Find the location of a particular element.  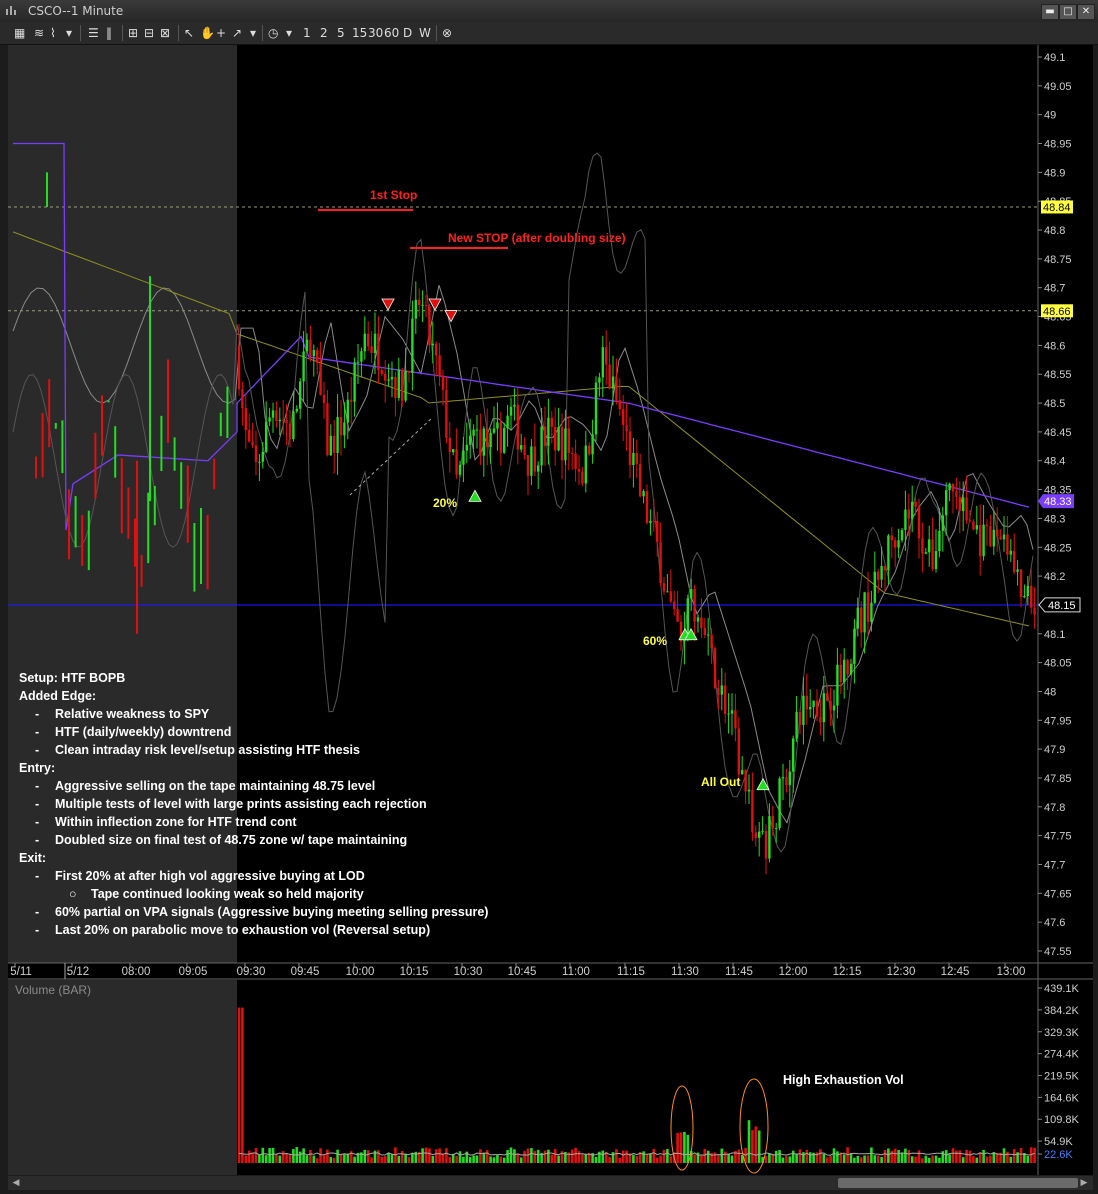

columns-icon: ‖ is located at coordinates (109, 33).